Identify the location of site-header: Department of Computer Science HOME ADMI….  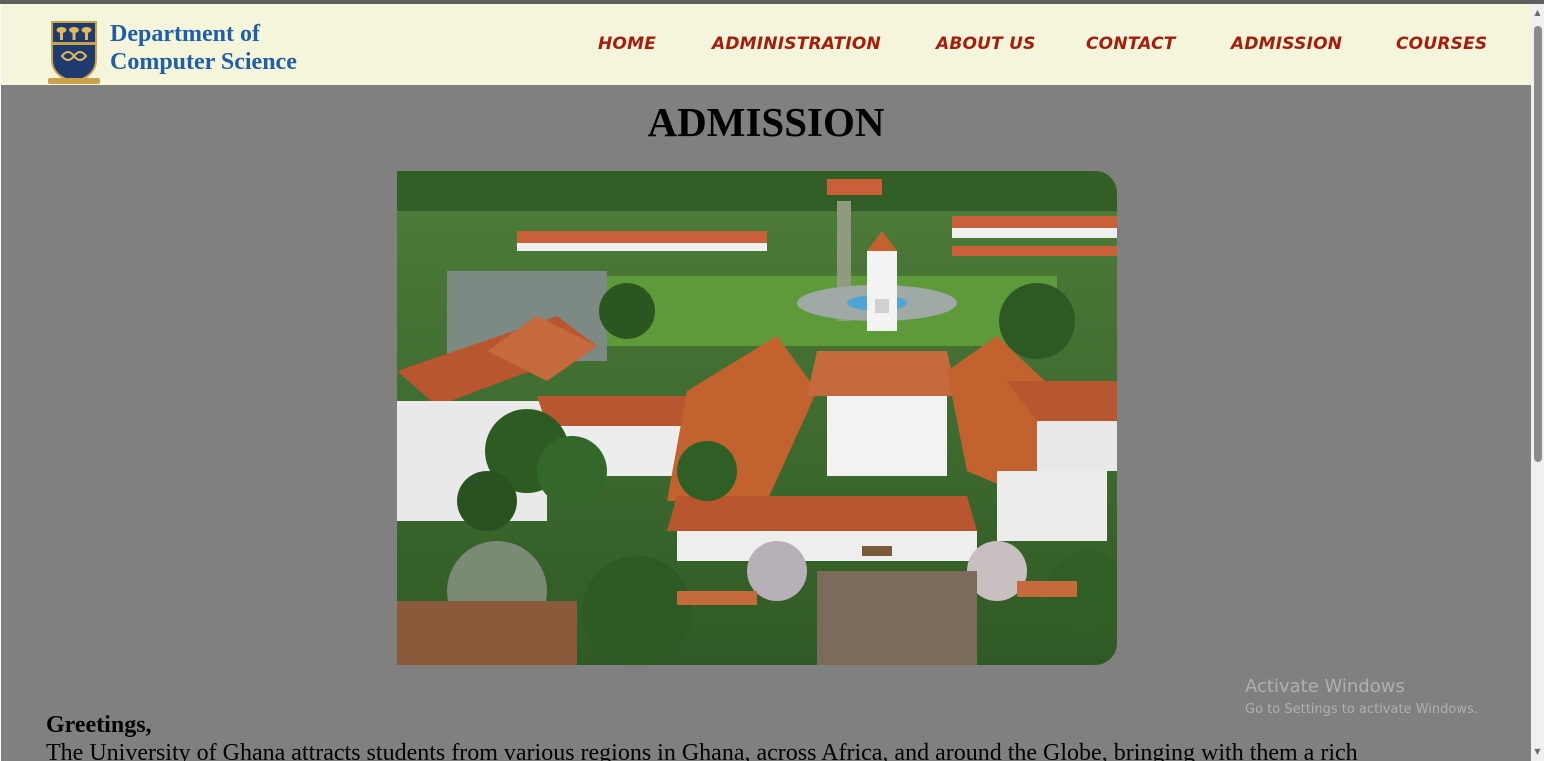
(766, 44).